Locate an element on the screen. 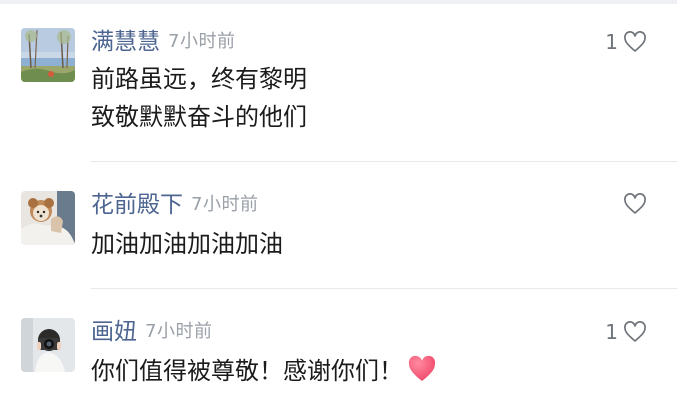 The width and height of the screenshot is (677, 417). username: 花前殿下 is located at coordinates (137, 205).